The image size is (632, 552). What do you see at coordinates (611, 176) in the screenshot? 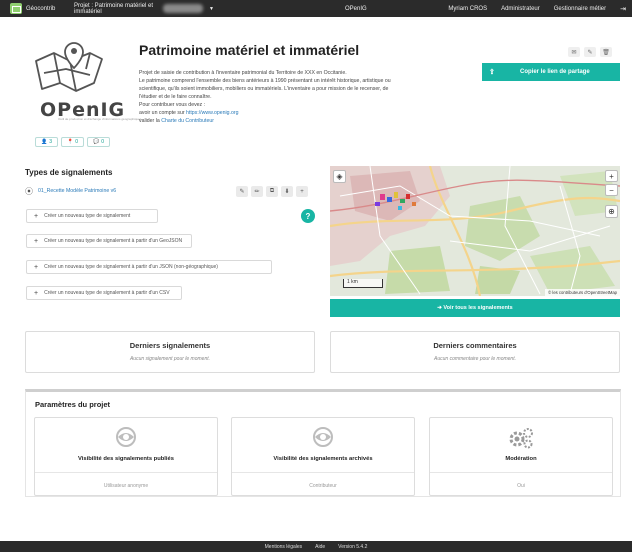
I see `zoom-in-button: +` at bounding box center [611, 176].